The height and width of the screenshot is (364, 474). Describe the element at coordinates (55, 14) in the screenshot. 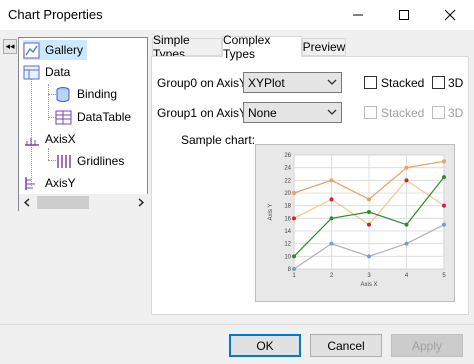

I see `window-title: Chart Properties` at that location.